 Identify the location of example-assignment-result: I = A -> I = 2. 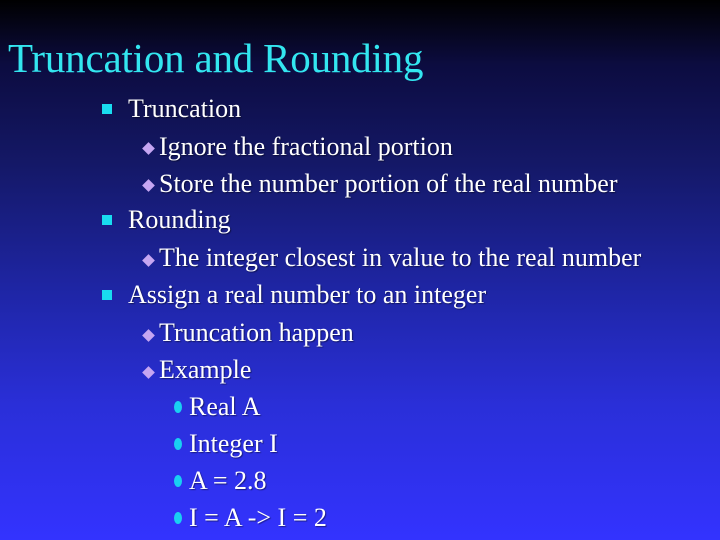
(258, 517).